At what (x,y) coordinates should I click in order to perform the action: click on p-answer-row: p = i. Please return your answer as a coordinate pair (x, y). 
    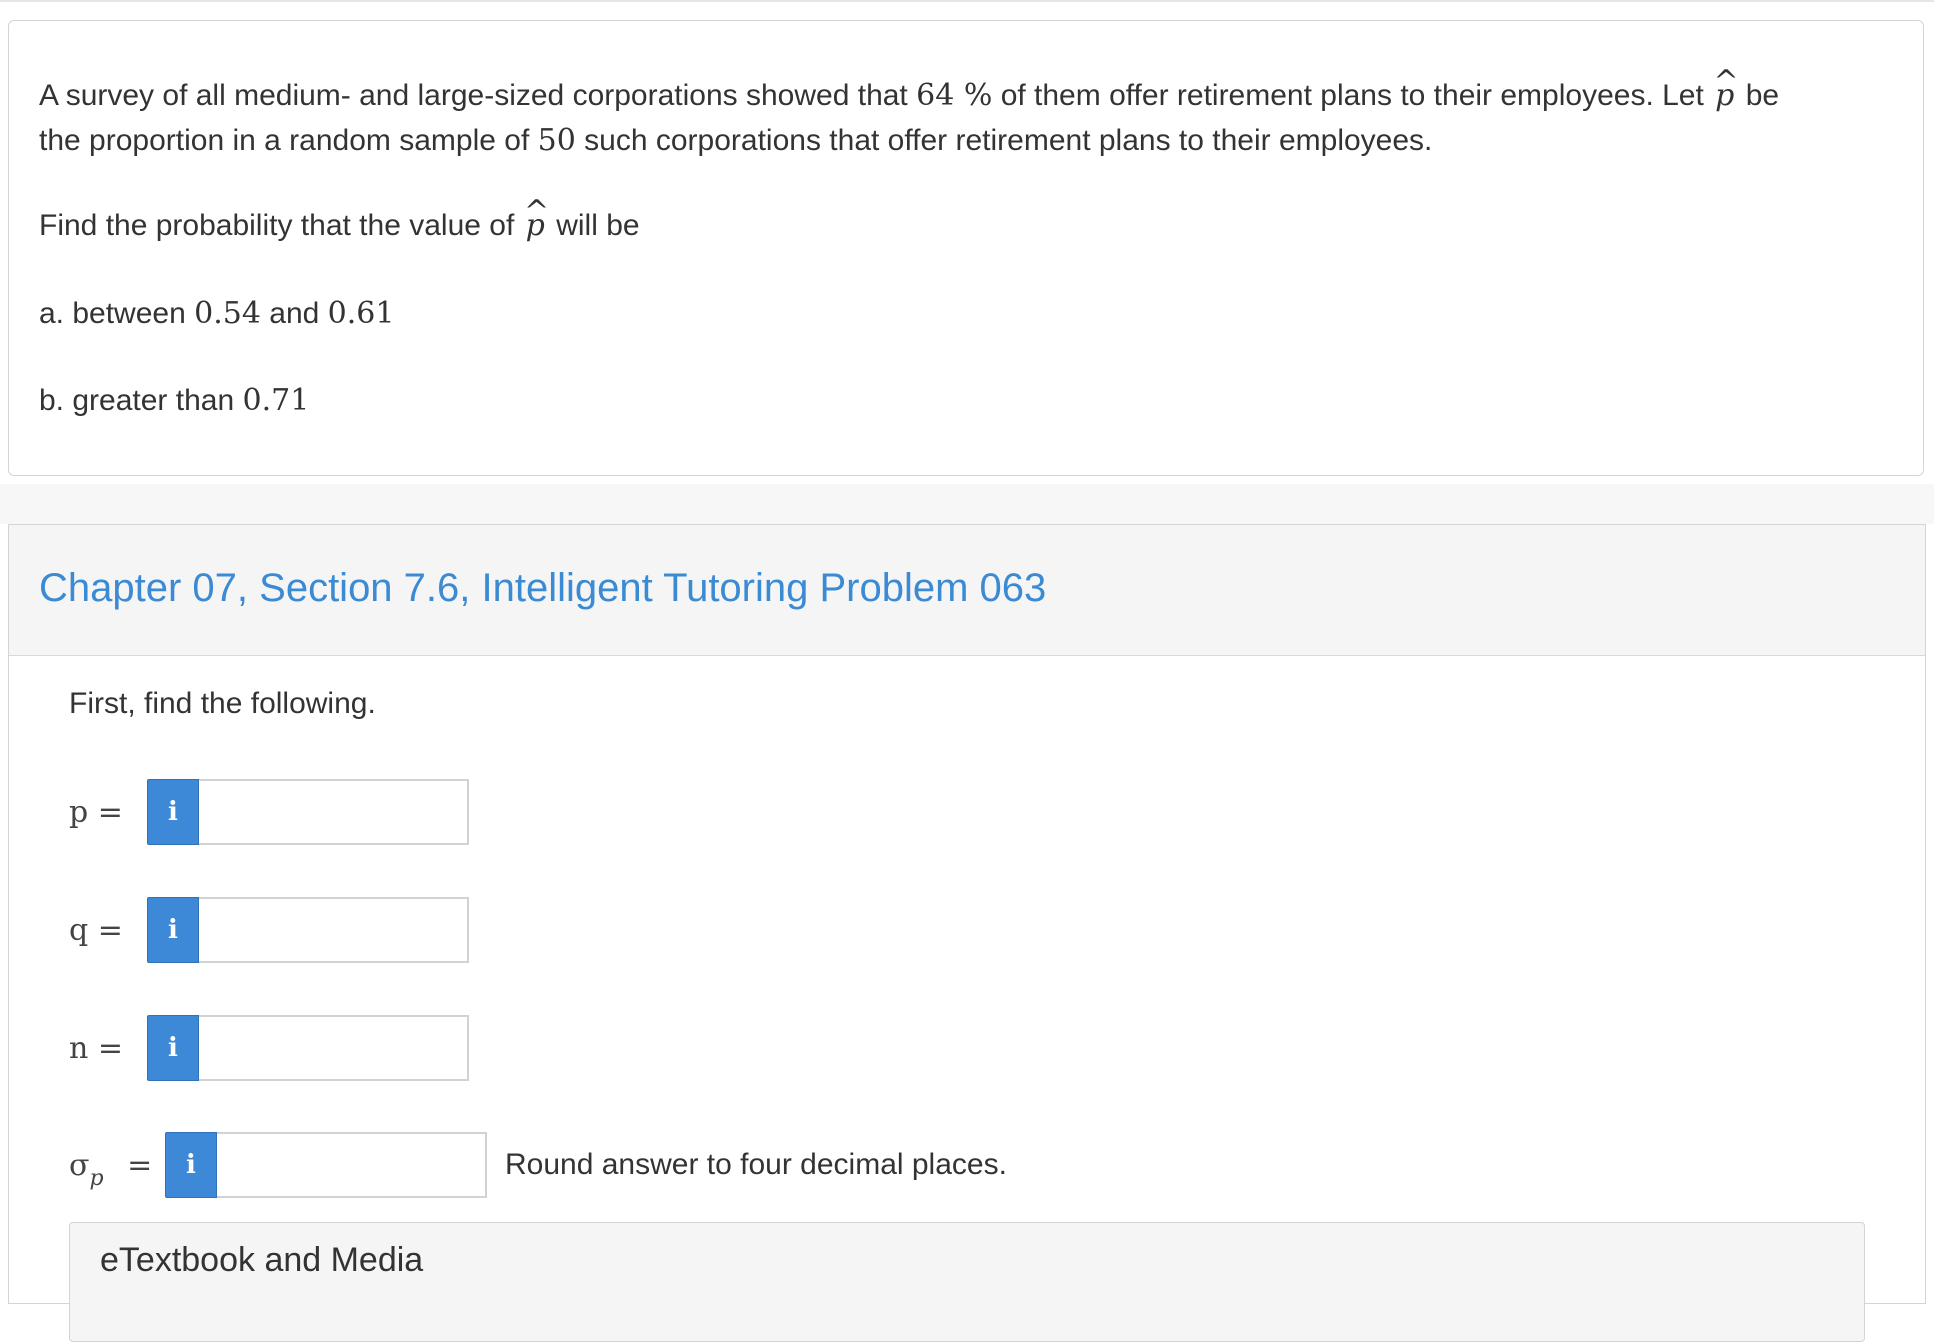
    Looking at the image, I should click on (269, 812).